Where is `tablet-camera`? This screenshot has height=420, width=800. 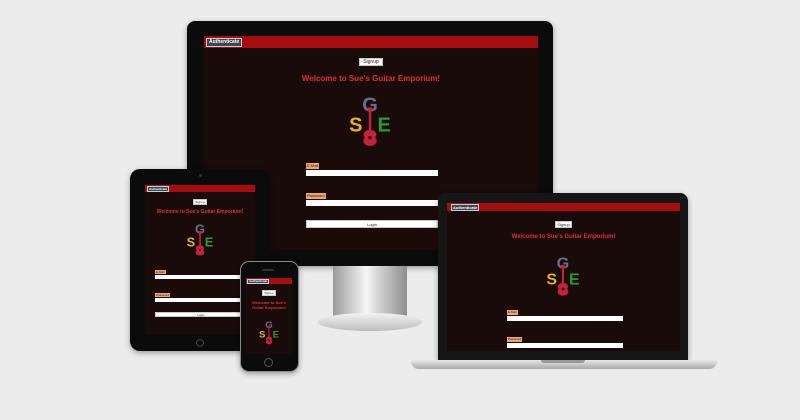 tablet-camera is located at coordinates (200, 175).